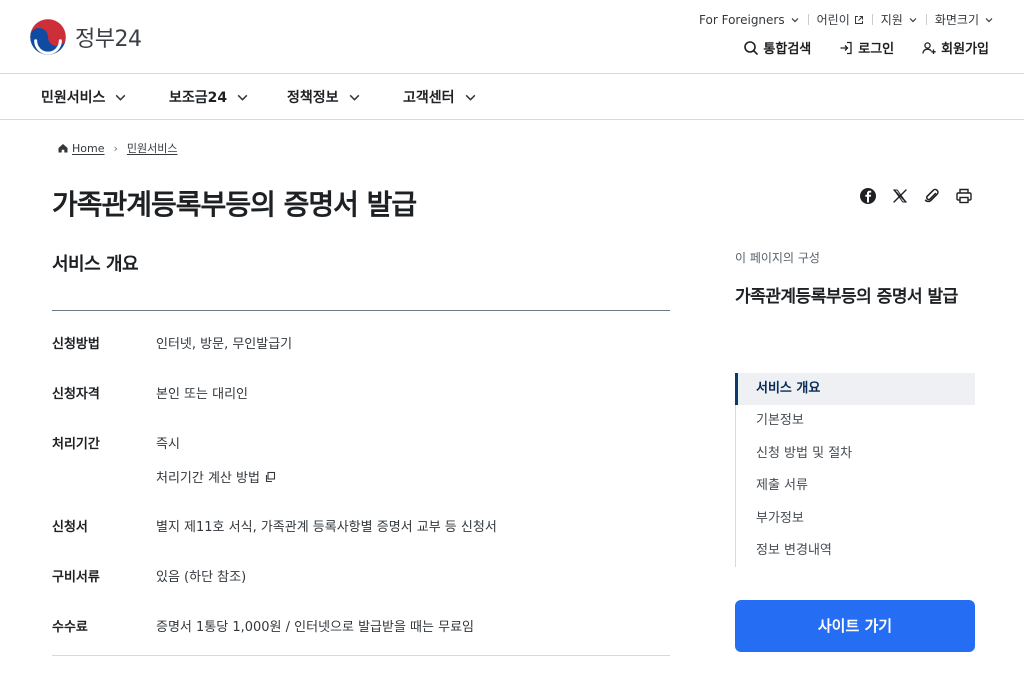 This screenshot has height=689, width=1024. I want to click on for-foreigners-menu: For Foreigners, so click(749, 20).